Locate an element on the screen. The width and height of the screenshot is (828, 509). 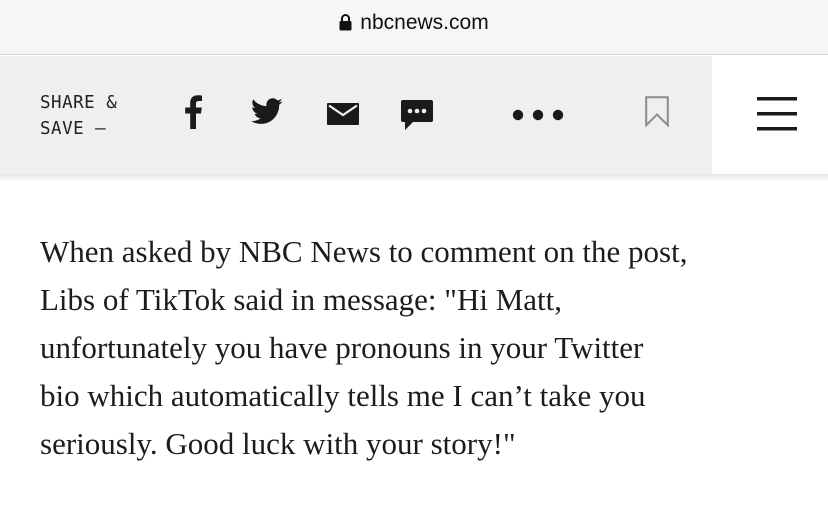
share-label-line1: SHARE & is located at coordinates (79, 103).